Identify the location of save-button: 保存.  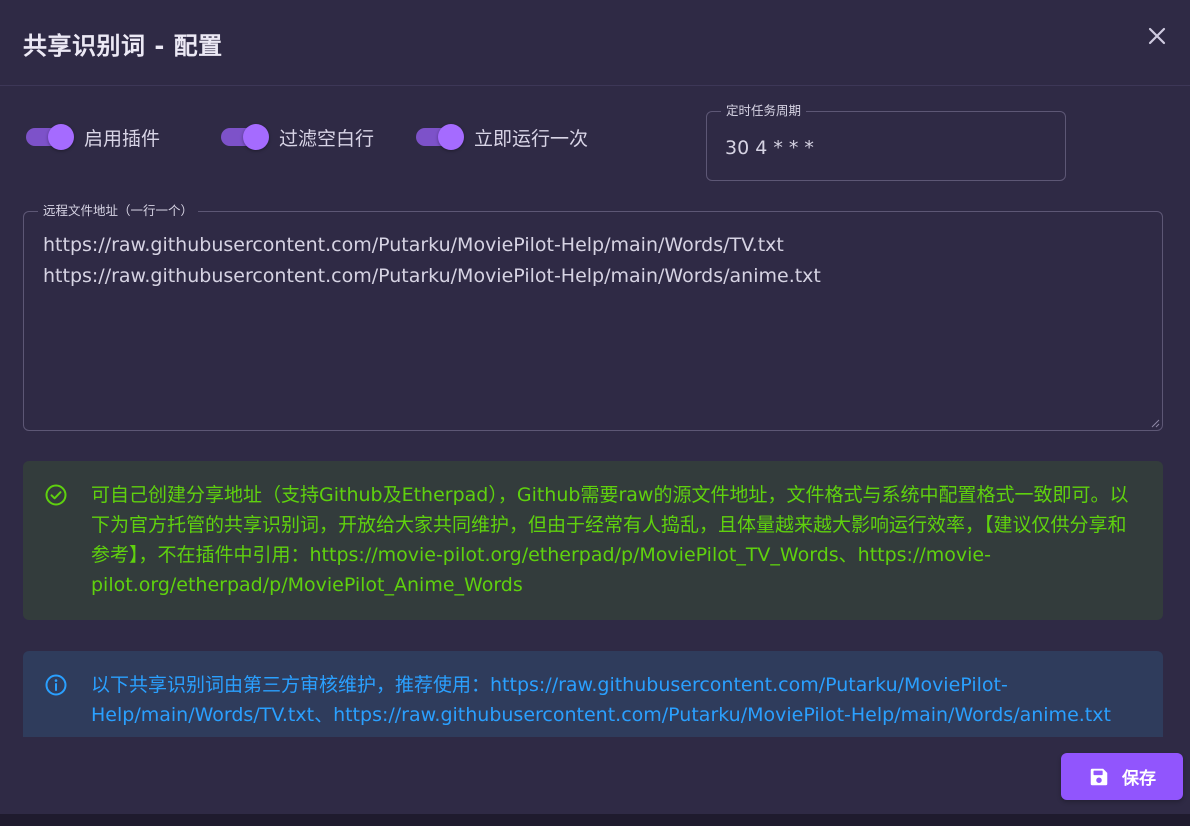
(1122, 776).